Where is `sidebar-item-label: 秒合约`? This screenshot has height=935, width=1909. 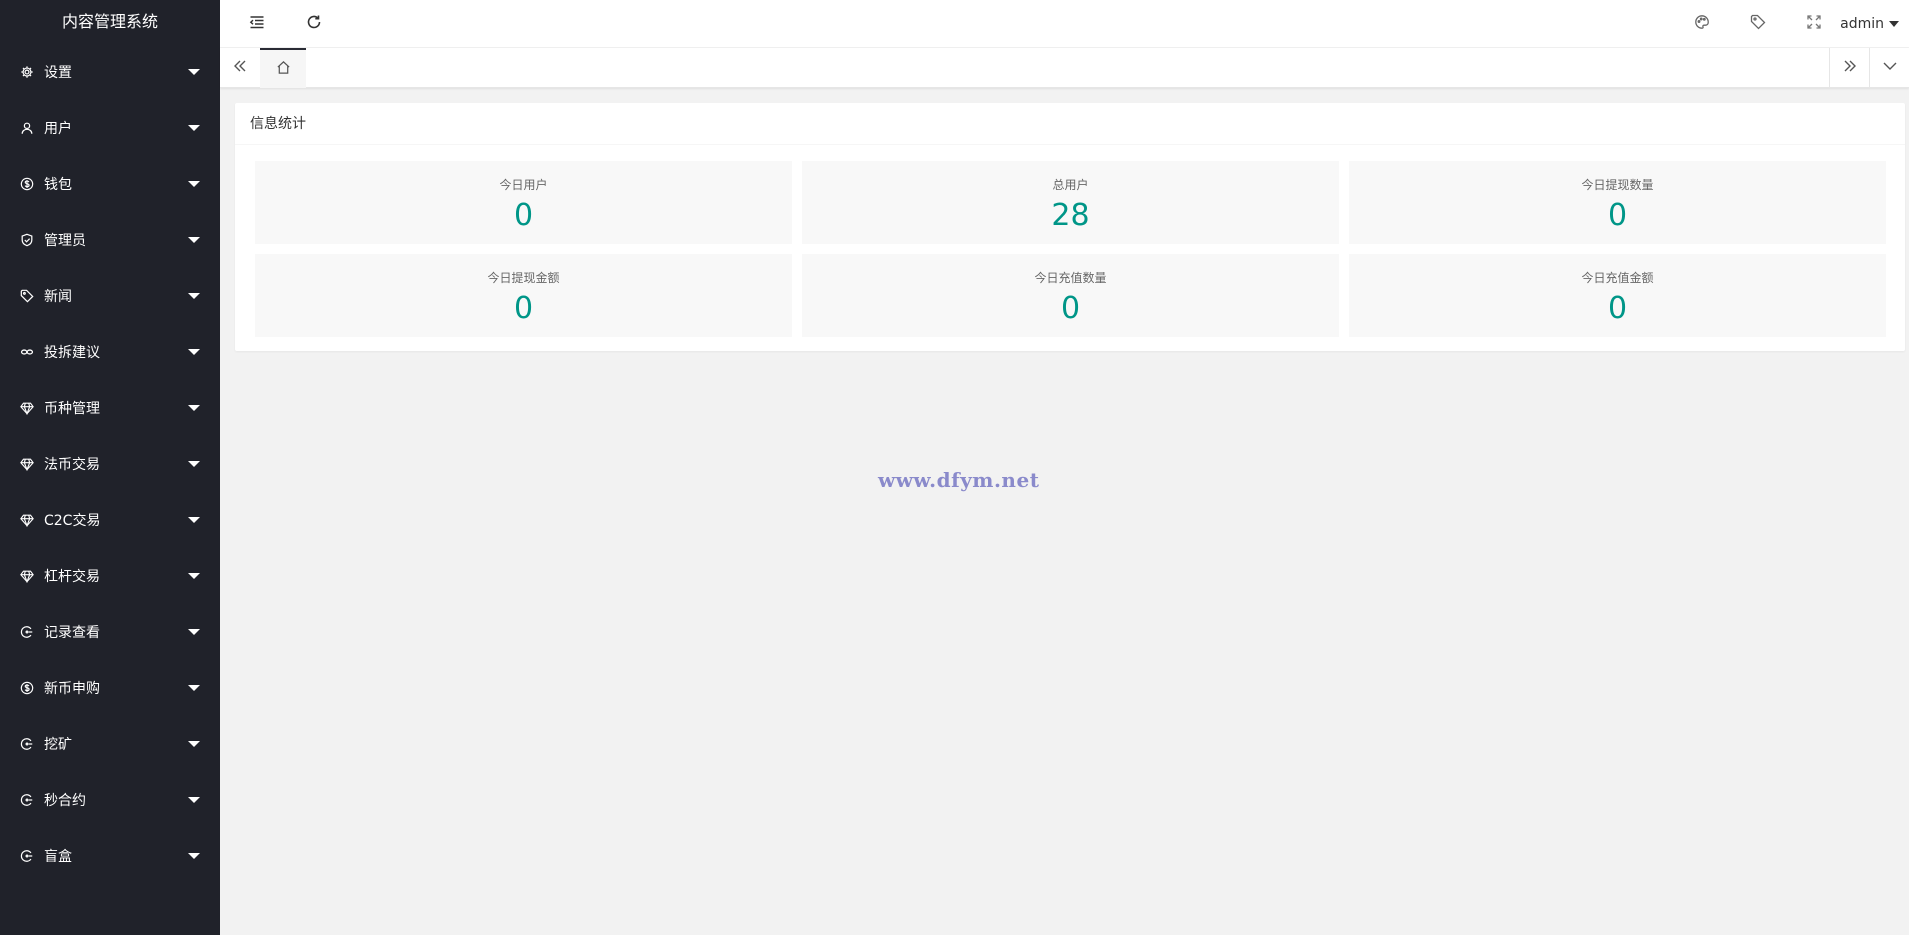 sidebar-item-label: 秒合约 is located at coordinates (65, 801).